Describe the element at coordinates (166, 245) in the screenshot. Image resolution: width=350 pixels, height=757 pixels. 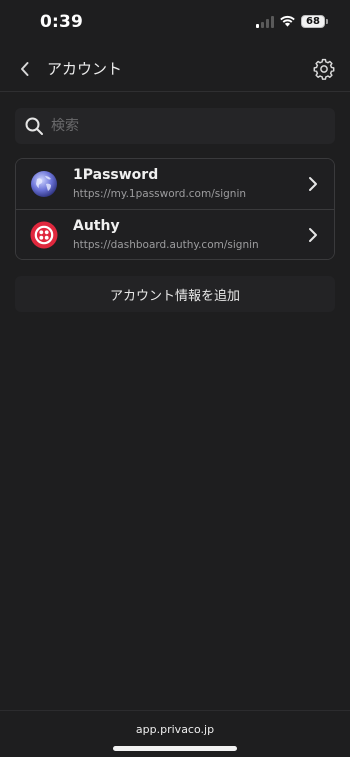
I see `account-url: https://dashboard.authy.com/signin` at that location.